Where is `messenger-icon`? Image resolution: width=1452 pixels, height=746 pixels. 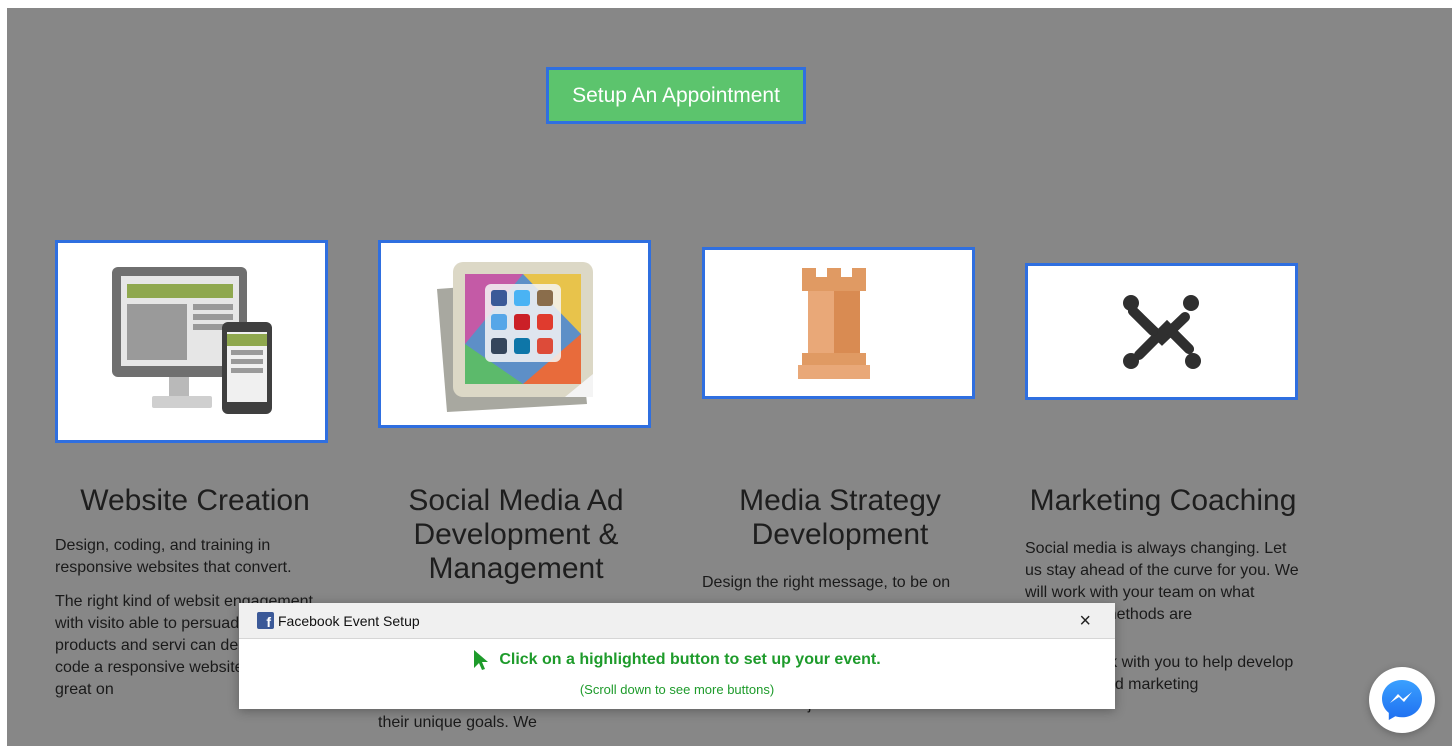 messenger-icon is located at coordinates (1402, 700).